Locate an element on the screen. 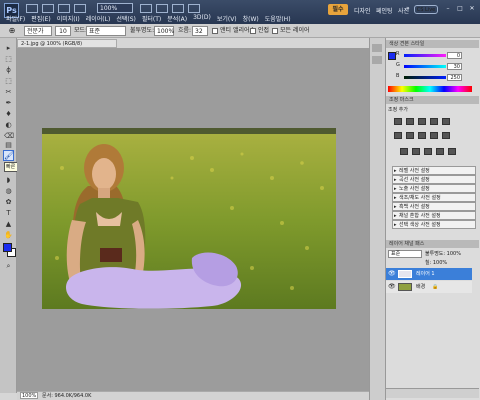 The height and width of the screenshot is (400, 480). threshold-icon is located at coordinates (428, 151).